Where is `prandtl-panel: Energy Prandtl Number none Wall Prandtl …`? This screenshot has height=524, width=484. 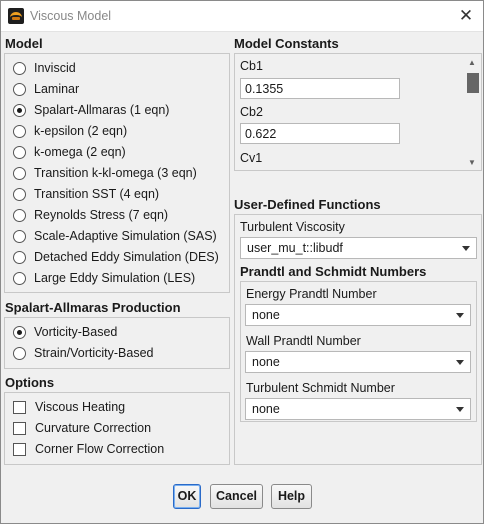 prandtl-panel: Energy Prandtl Number none Wall Prandtl … is located at coordinates (358, 351).